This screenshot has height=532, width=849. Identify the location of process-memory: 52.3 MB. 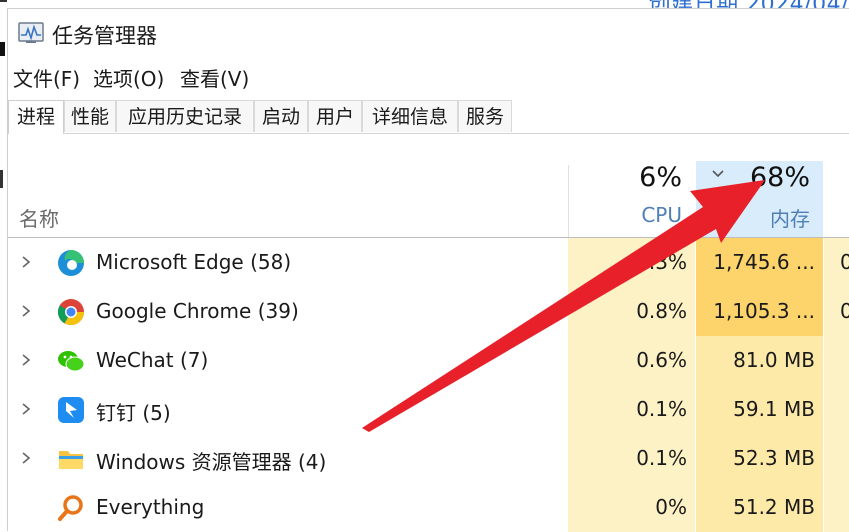
(759, 458).